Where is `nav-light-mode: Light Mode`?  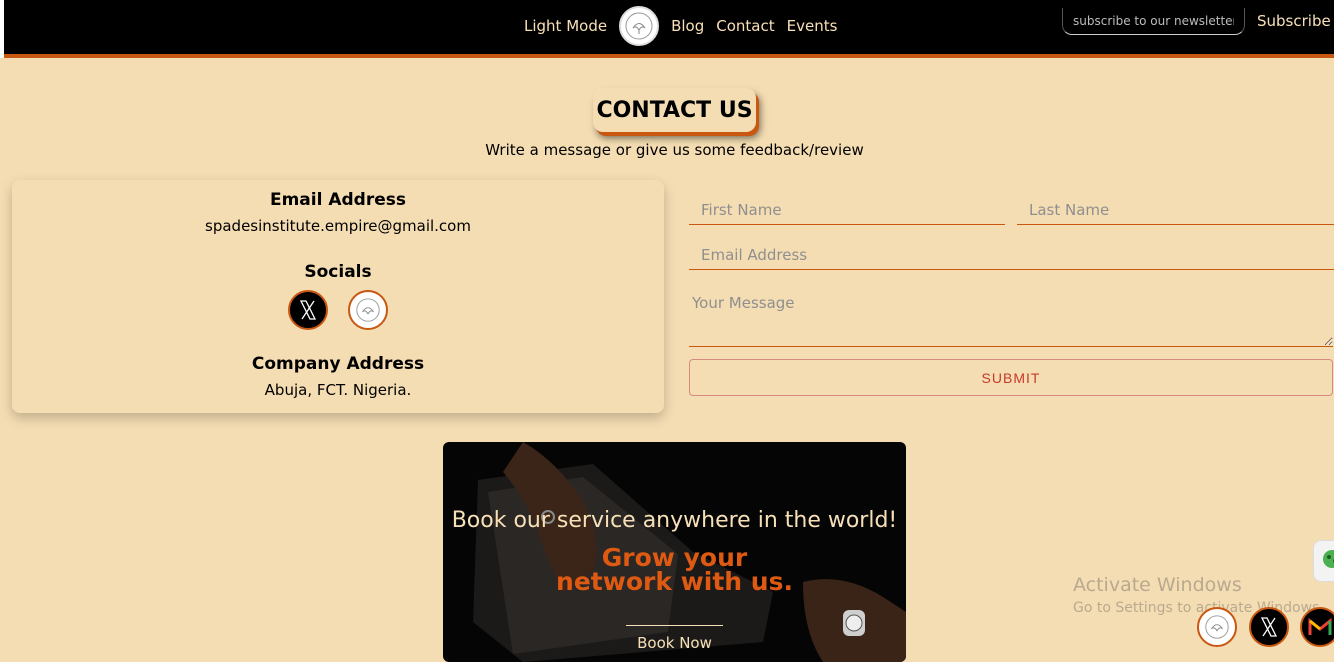 nav-light-mode: Light Mode is located at coordinates (565, 26).